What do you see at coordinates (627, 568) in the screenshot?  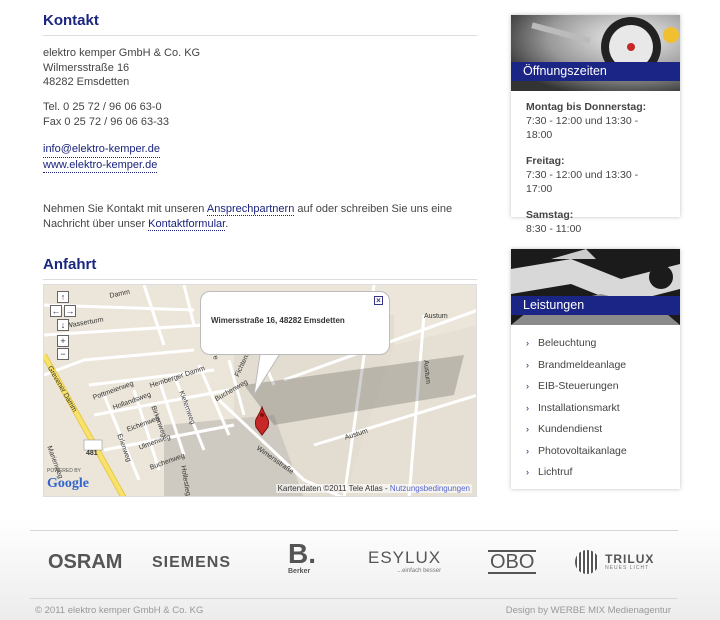 I see `trilux-tagline: NEUES LICHT` at bounding box center [627, 568].